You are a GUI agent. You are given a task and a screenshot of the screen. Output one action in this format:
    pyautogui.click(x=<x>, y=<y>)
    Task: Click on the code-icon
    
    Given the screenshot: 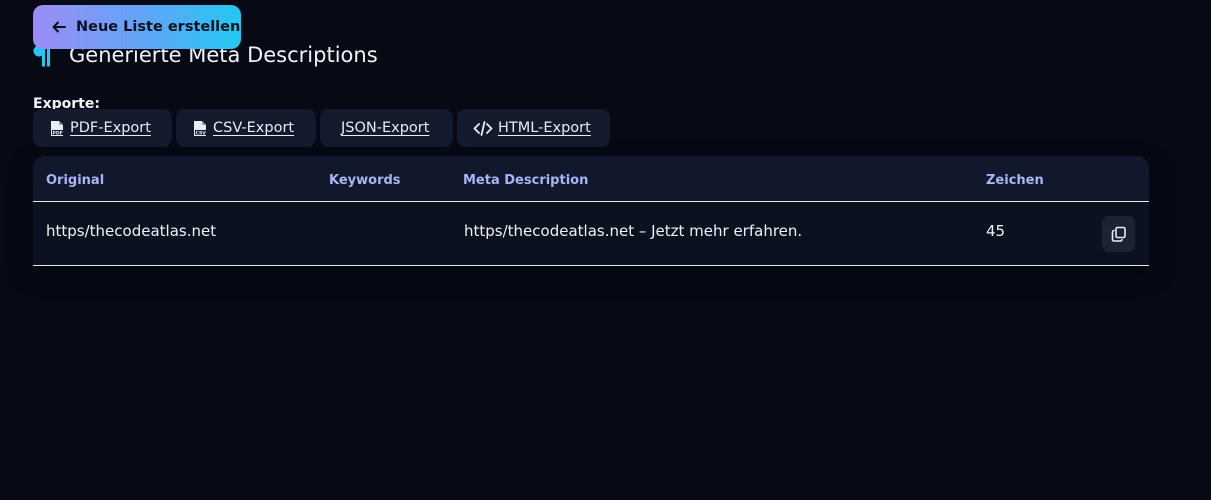 What is the action you would take?
    pyautogui.click(x=483, y=128)
    